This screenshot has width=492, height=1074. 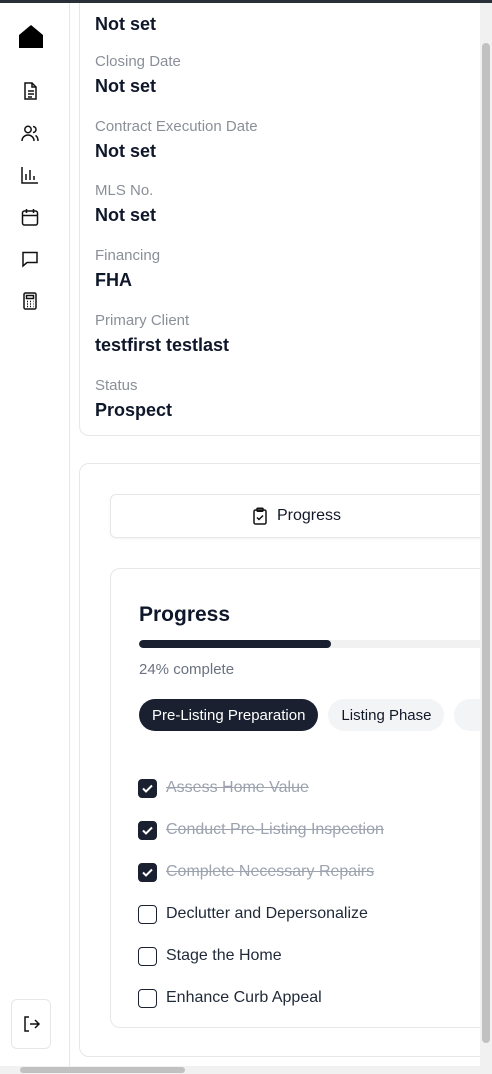 I want to click on field-label: Contract Execution Date, so click(x=176, y=126).